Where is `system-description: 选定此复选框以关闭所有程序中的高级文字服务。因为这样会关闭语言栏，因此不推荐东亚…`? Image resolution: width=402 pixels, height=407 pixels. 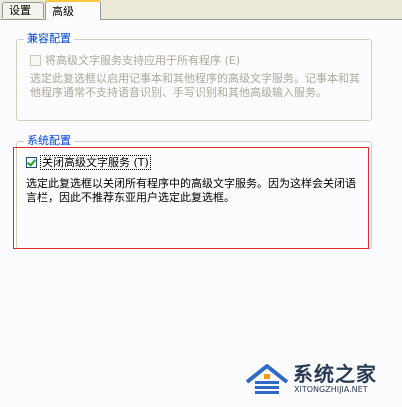 system-description: 选定此复选框以关闭所有程序中的高级文字服务。因为这样会关闭语言栏，因此不推荐东亚… is located at coordinates (191, 190).